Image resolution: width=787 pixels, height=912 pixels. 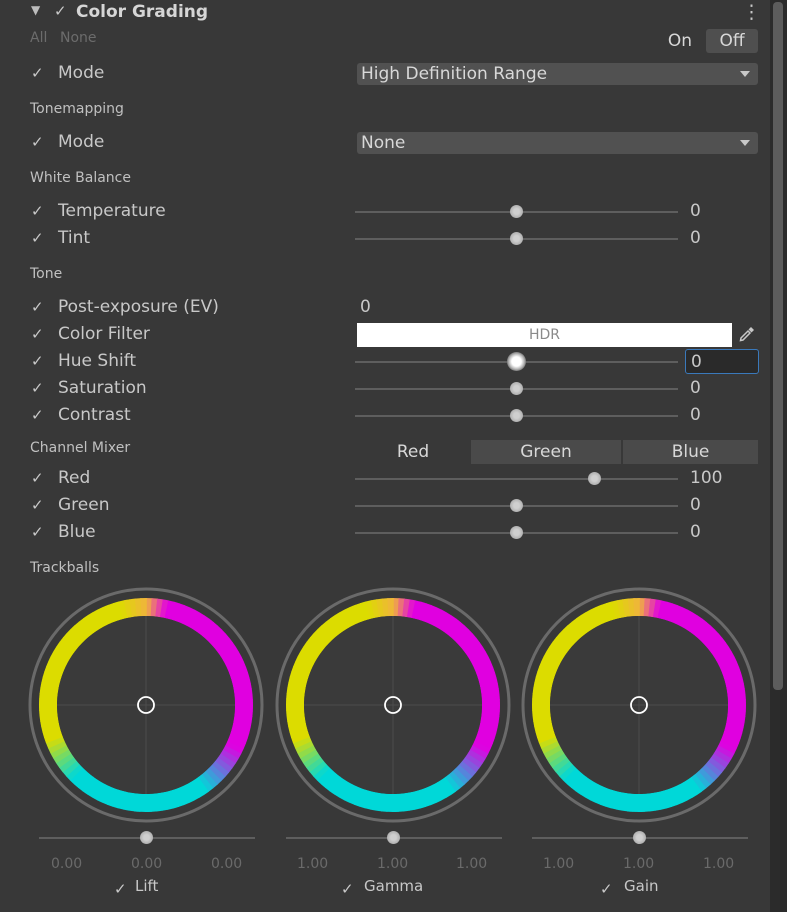 I want to click on color-filter-check-icon: ✓, so click(x=37, y=334).